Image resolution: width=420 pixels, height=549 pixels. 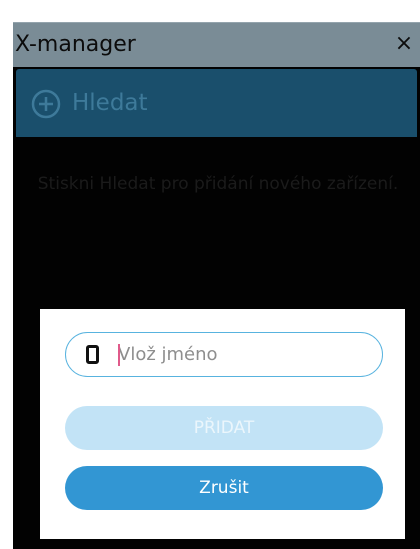 What do you see at coordinates (92, 354) in the screenshot?
I see `phone-icon` at bounding box center [92, 354].